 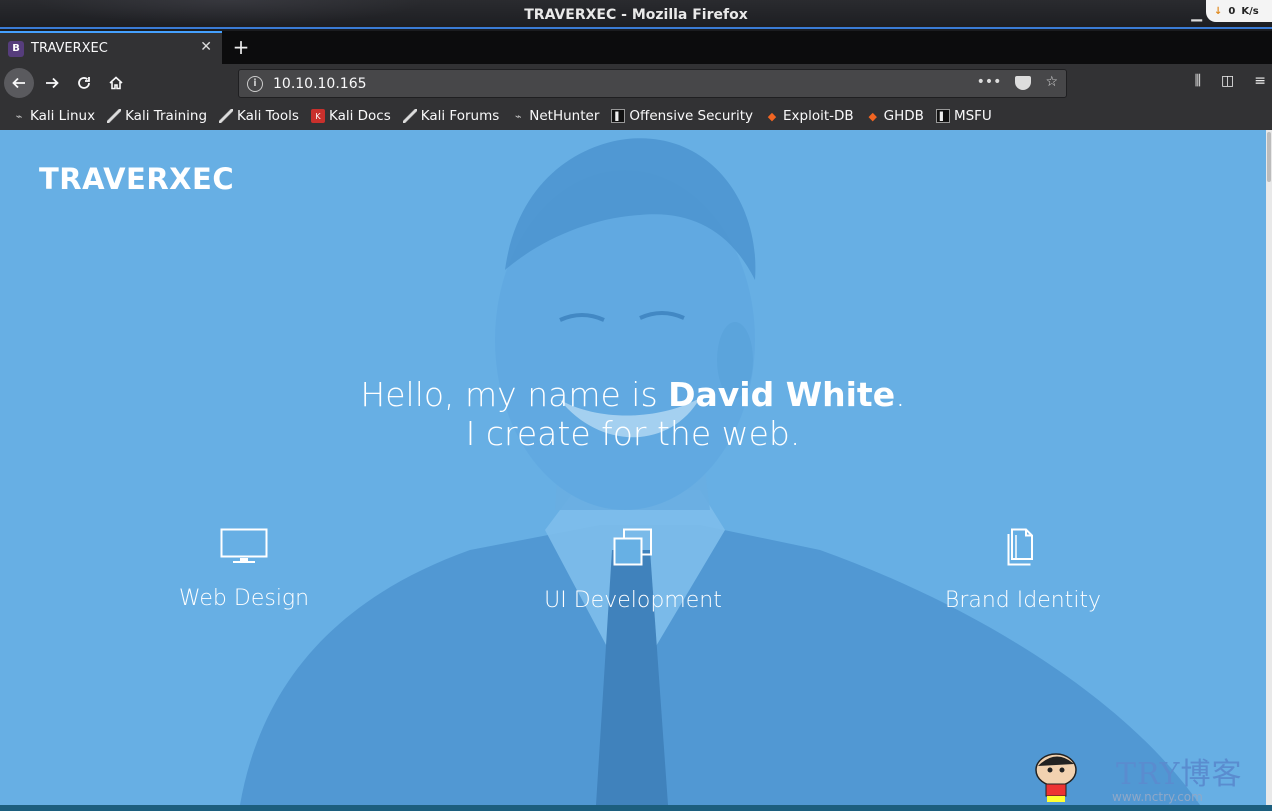 I want to click on site-info-icon: i, so click(x=255, y=83).